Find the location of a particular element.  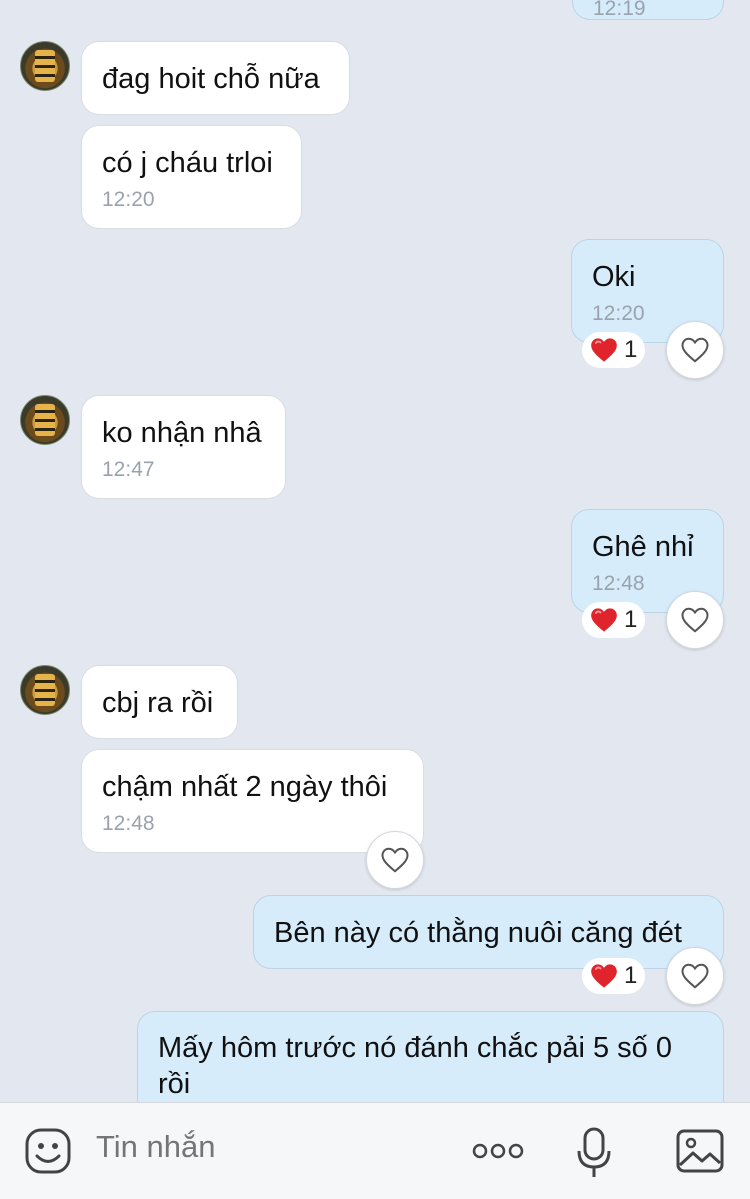

message-input is located at coordinates (266, 1147).